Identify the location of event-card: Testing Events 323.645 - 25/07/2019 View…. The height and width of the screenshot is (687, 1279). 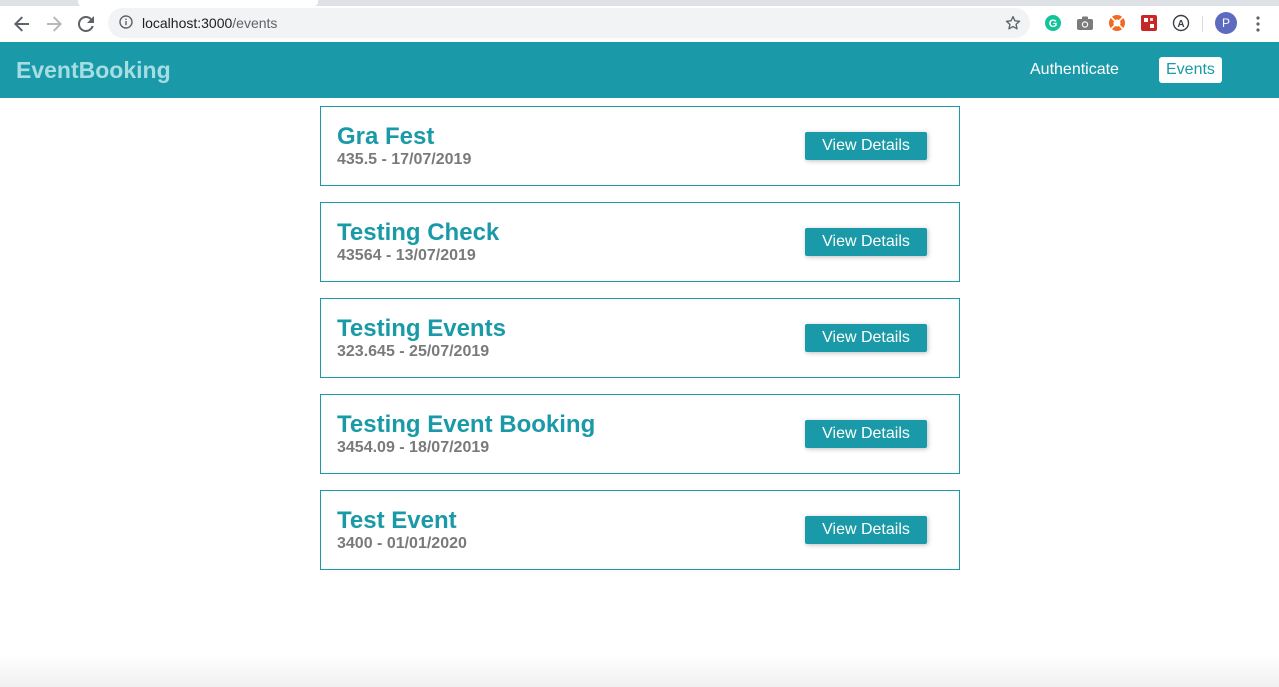
(640, 338).